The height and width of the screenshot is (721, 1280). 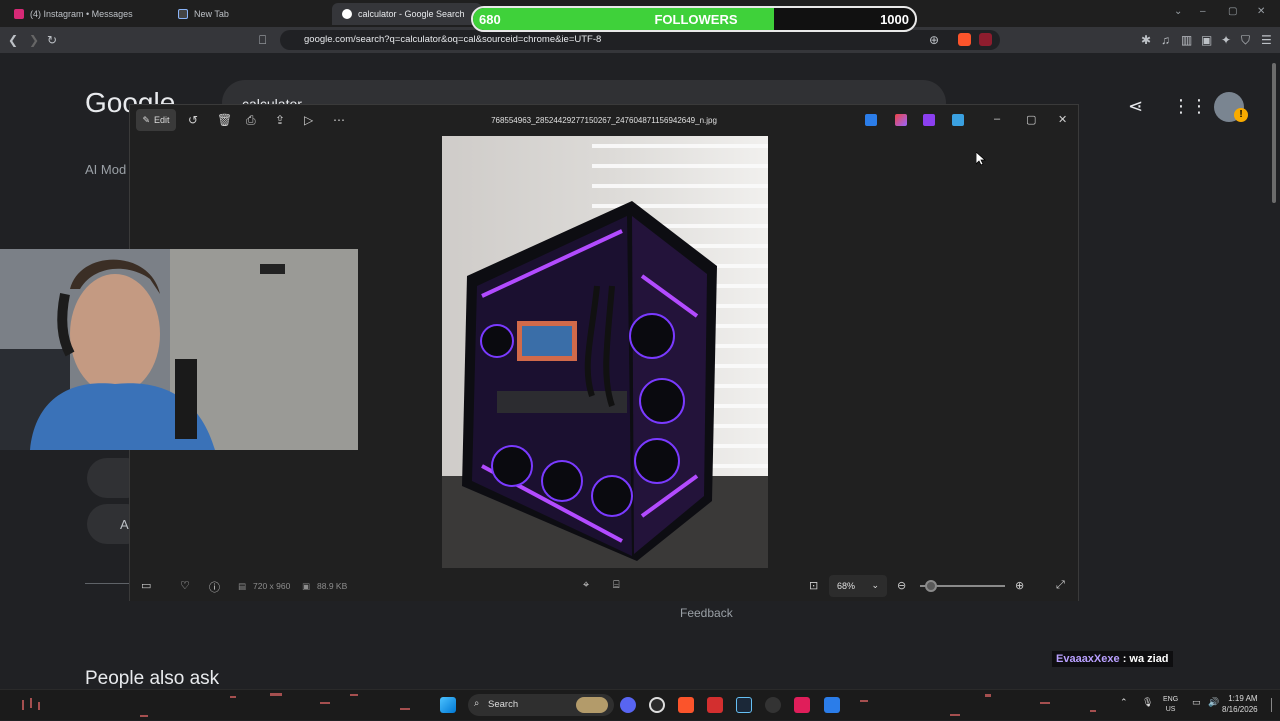 What do you see at coordinates (1171, 699) in the screenshot?
I see `language-code: ENG` at bounding box center [1171, 699].